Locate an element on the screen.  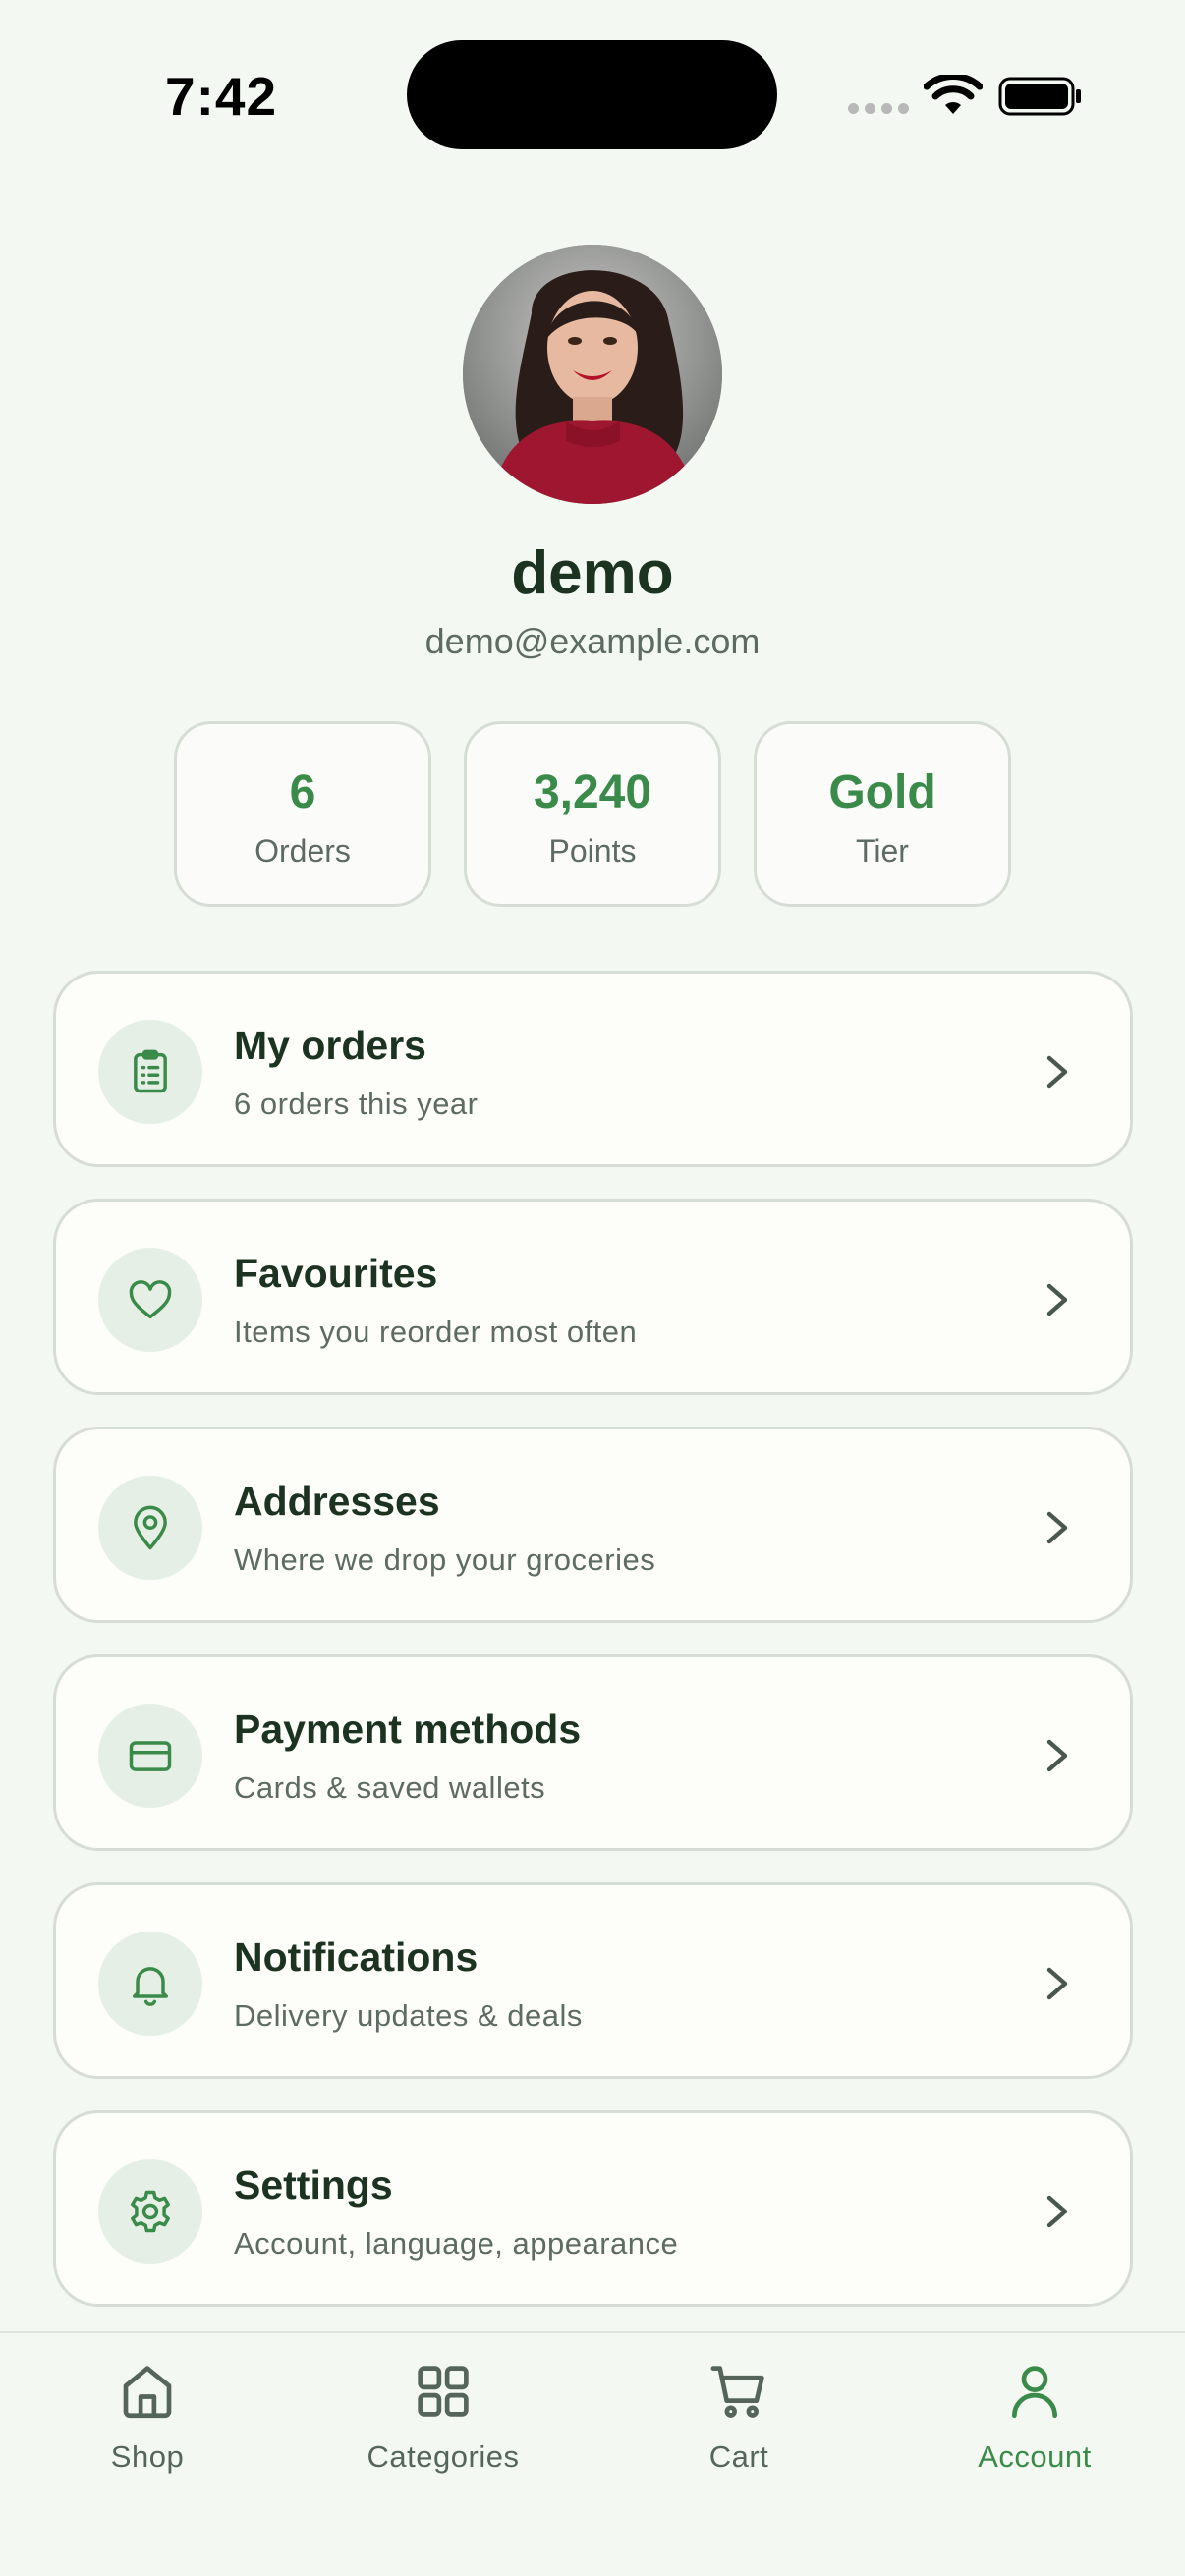
stat-value: 6 is located at coordinates (303, 792).